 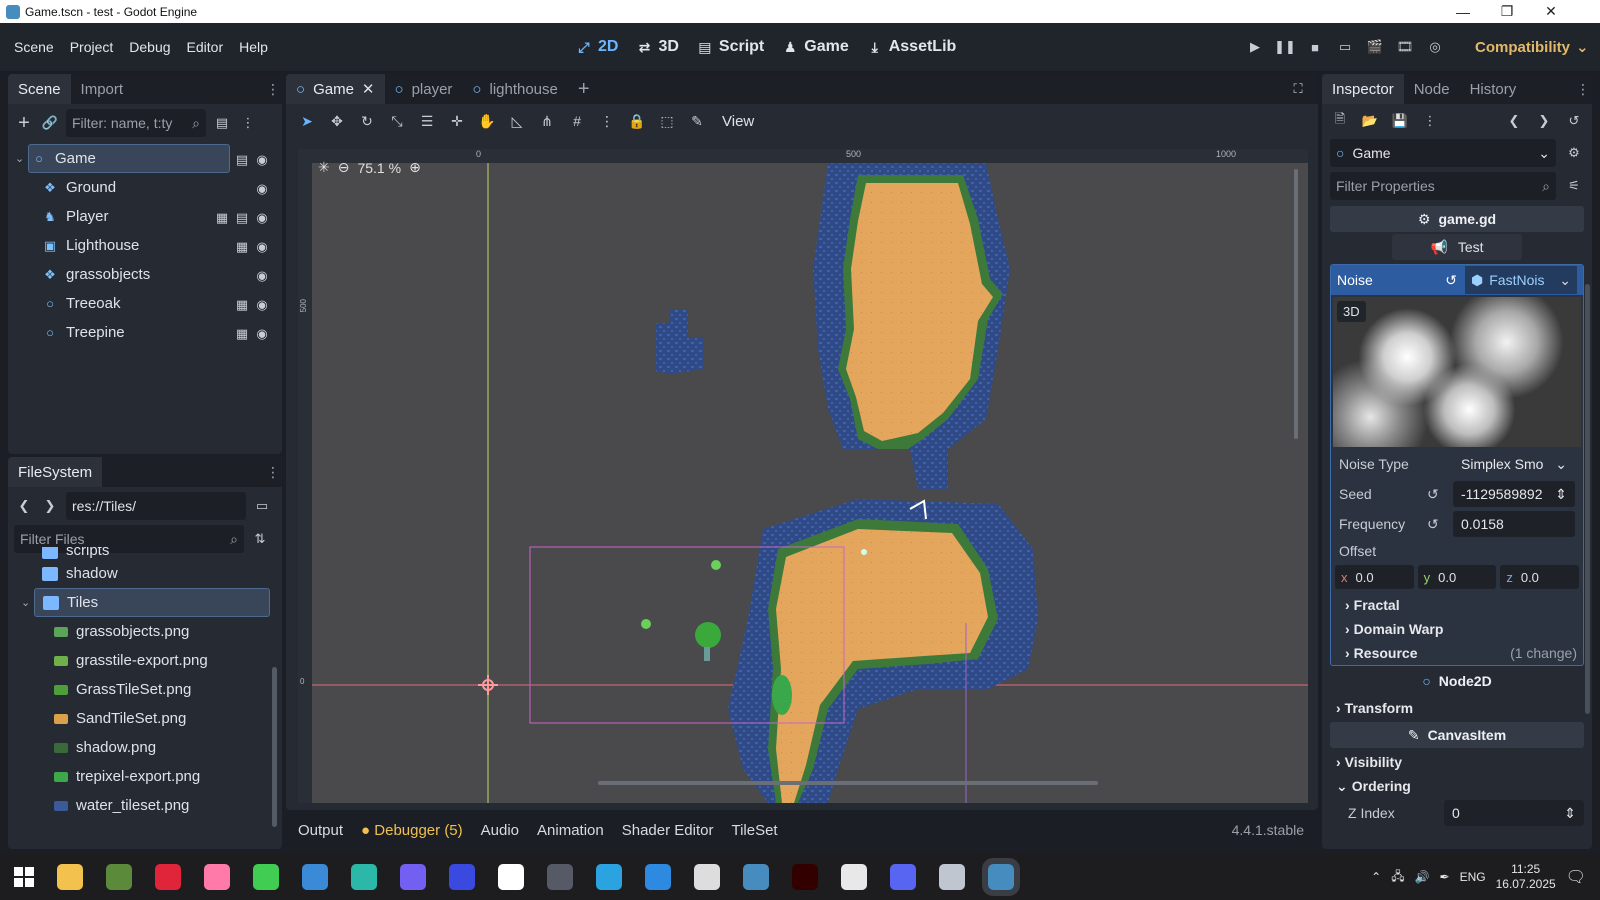 What do you see at coordinates (1576, 877) in the screenshot?
I see `notifications-icon: 🗨` at bounding box center [1576, 877].